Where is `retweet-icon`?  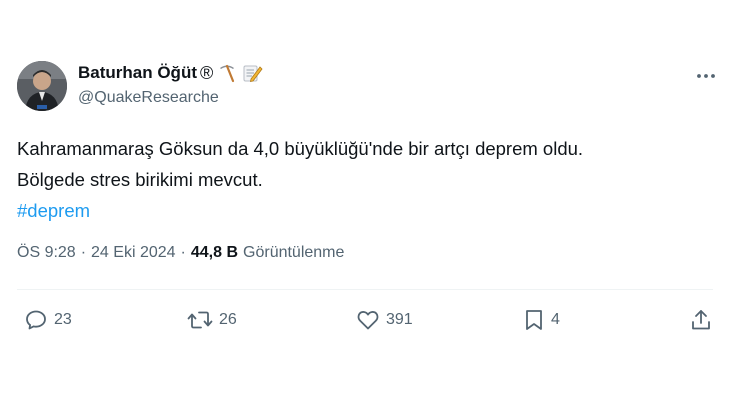 retweet-icon is located at coordinates (200, 320).